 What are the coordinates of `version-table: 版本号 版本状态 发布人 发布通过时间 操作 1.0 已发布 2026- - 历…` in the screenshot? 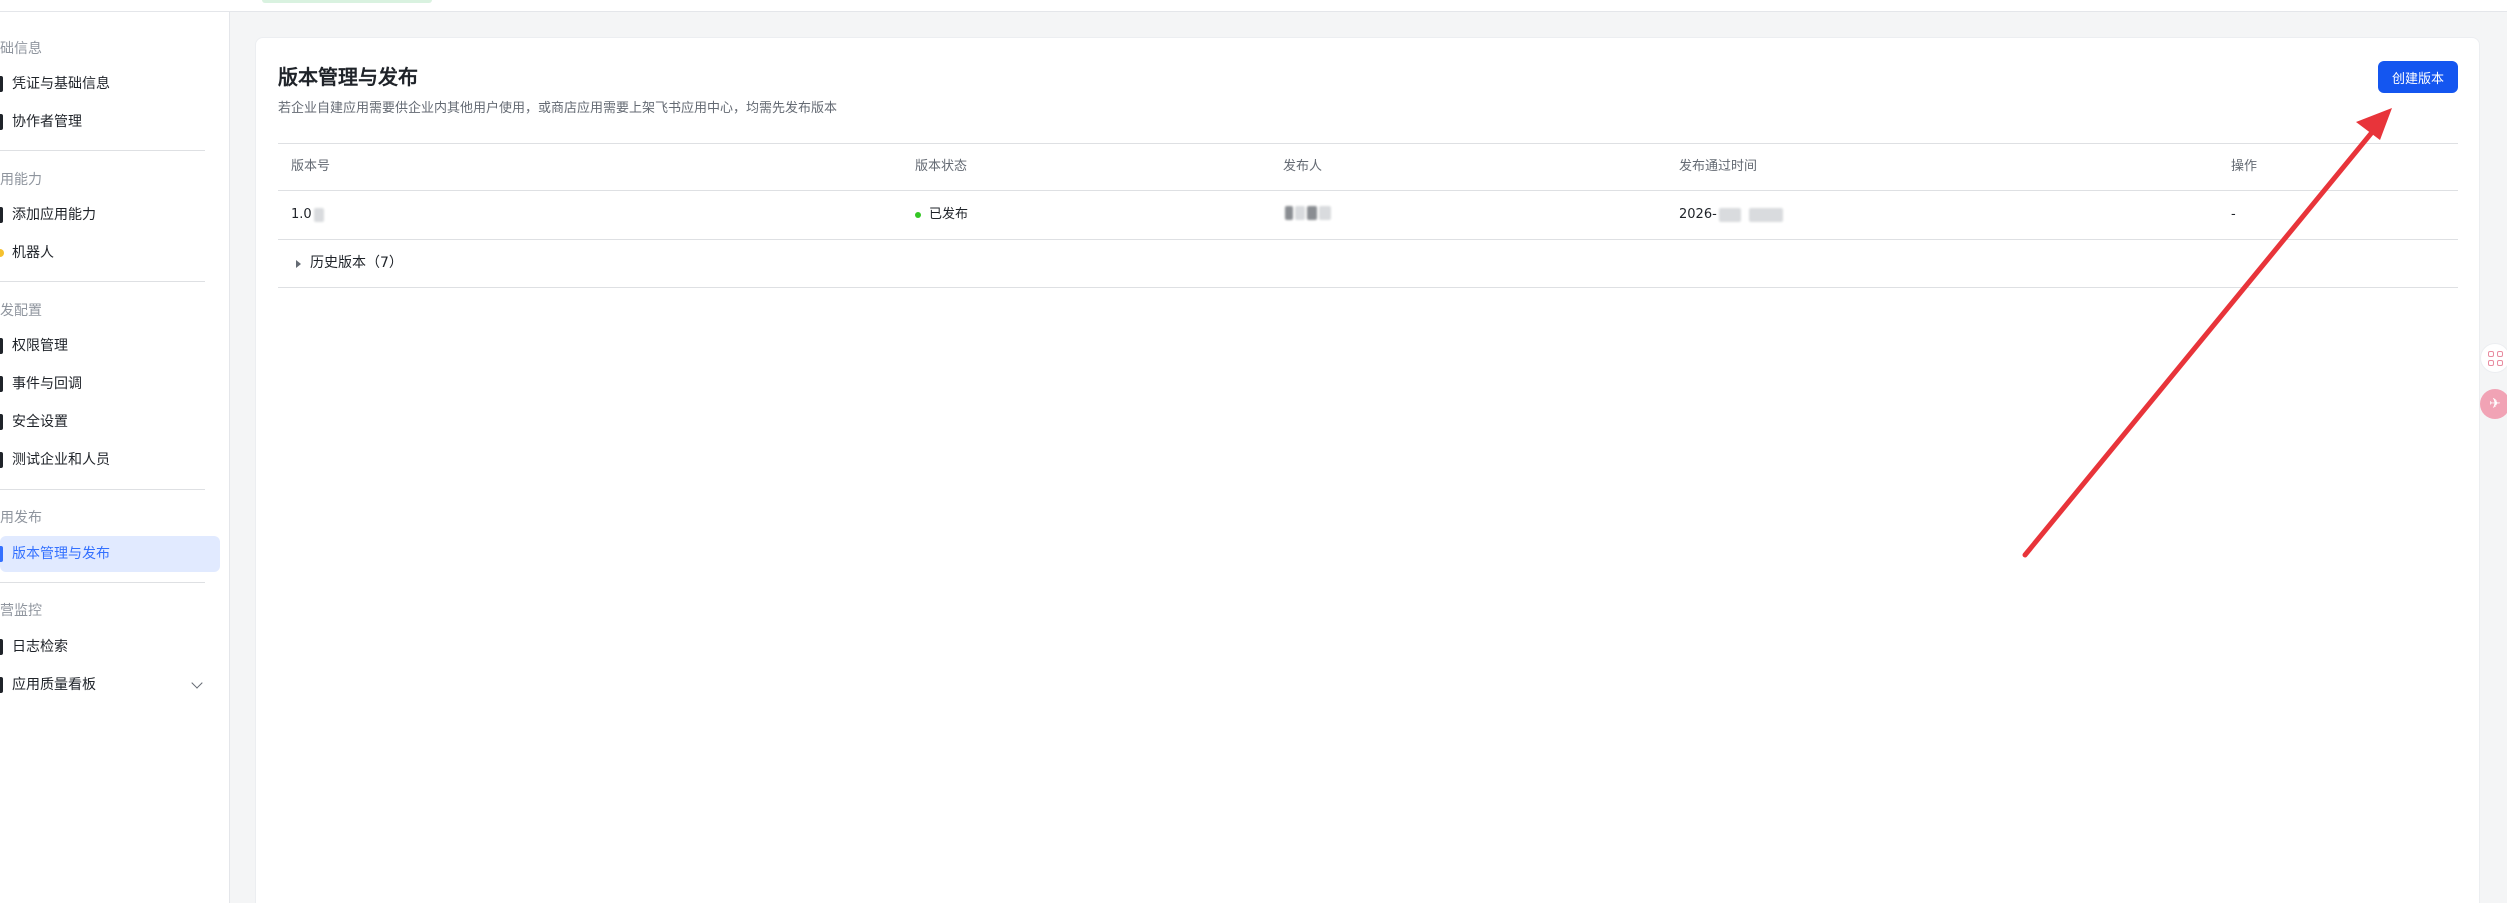 It's located at (1368, 215).